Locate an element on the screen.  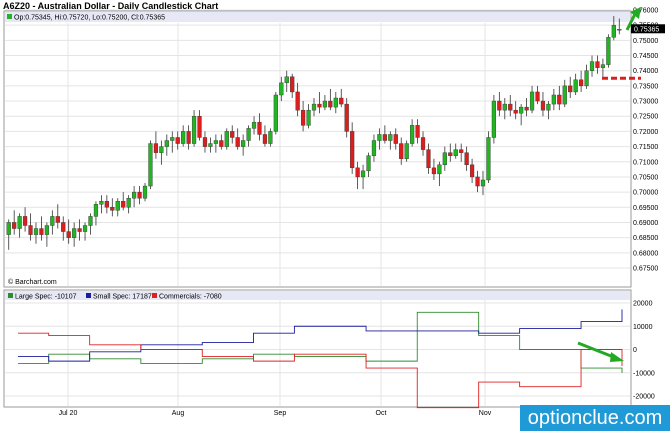
cot-tick-label: 0 is located at coordinates (635, 350).